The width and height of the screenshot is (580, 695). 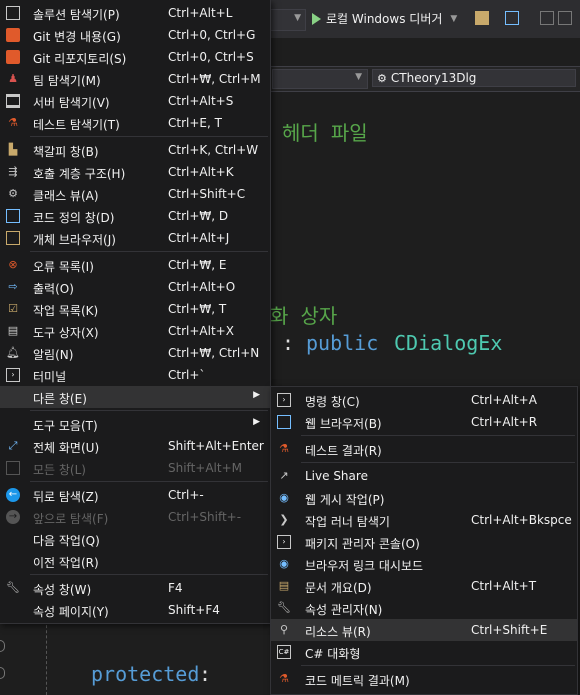 I want to click on menu-item-error-list: ⊗ 오류 목록(I) Ctrl+₩, E, so click(x=135, y=265).